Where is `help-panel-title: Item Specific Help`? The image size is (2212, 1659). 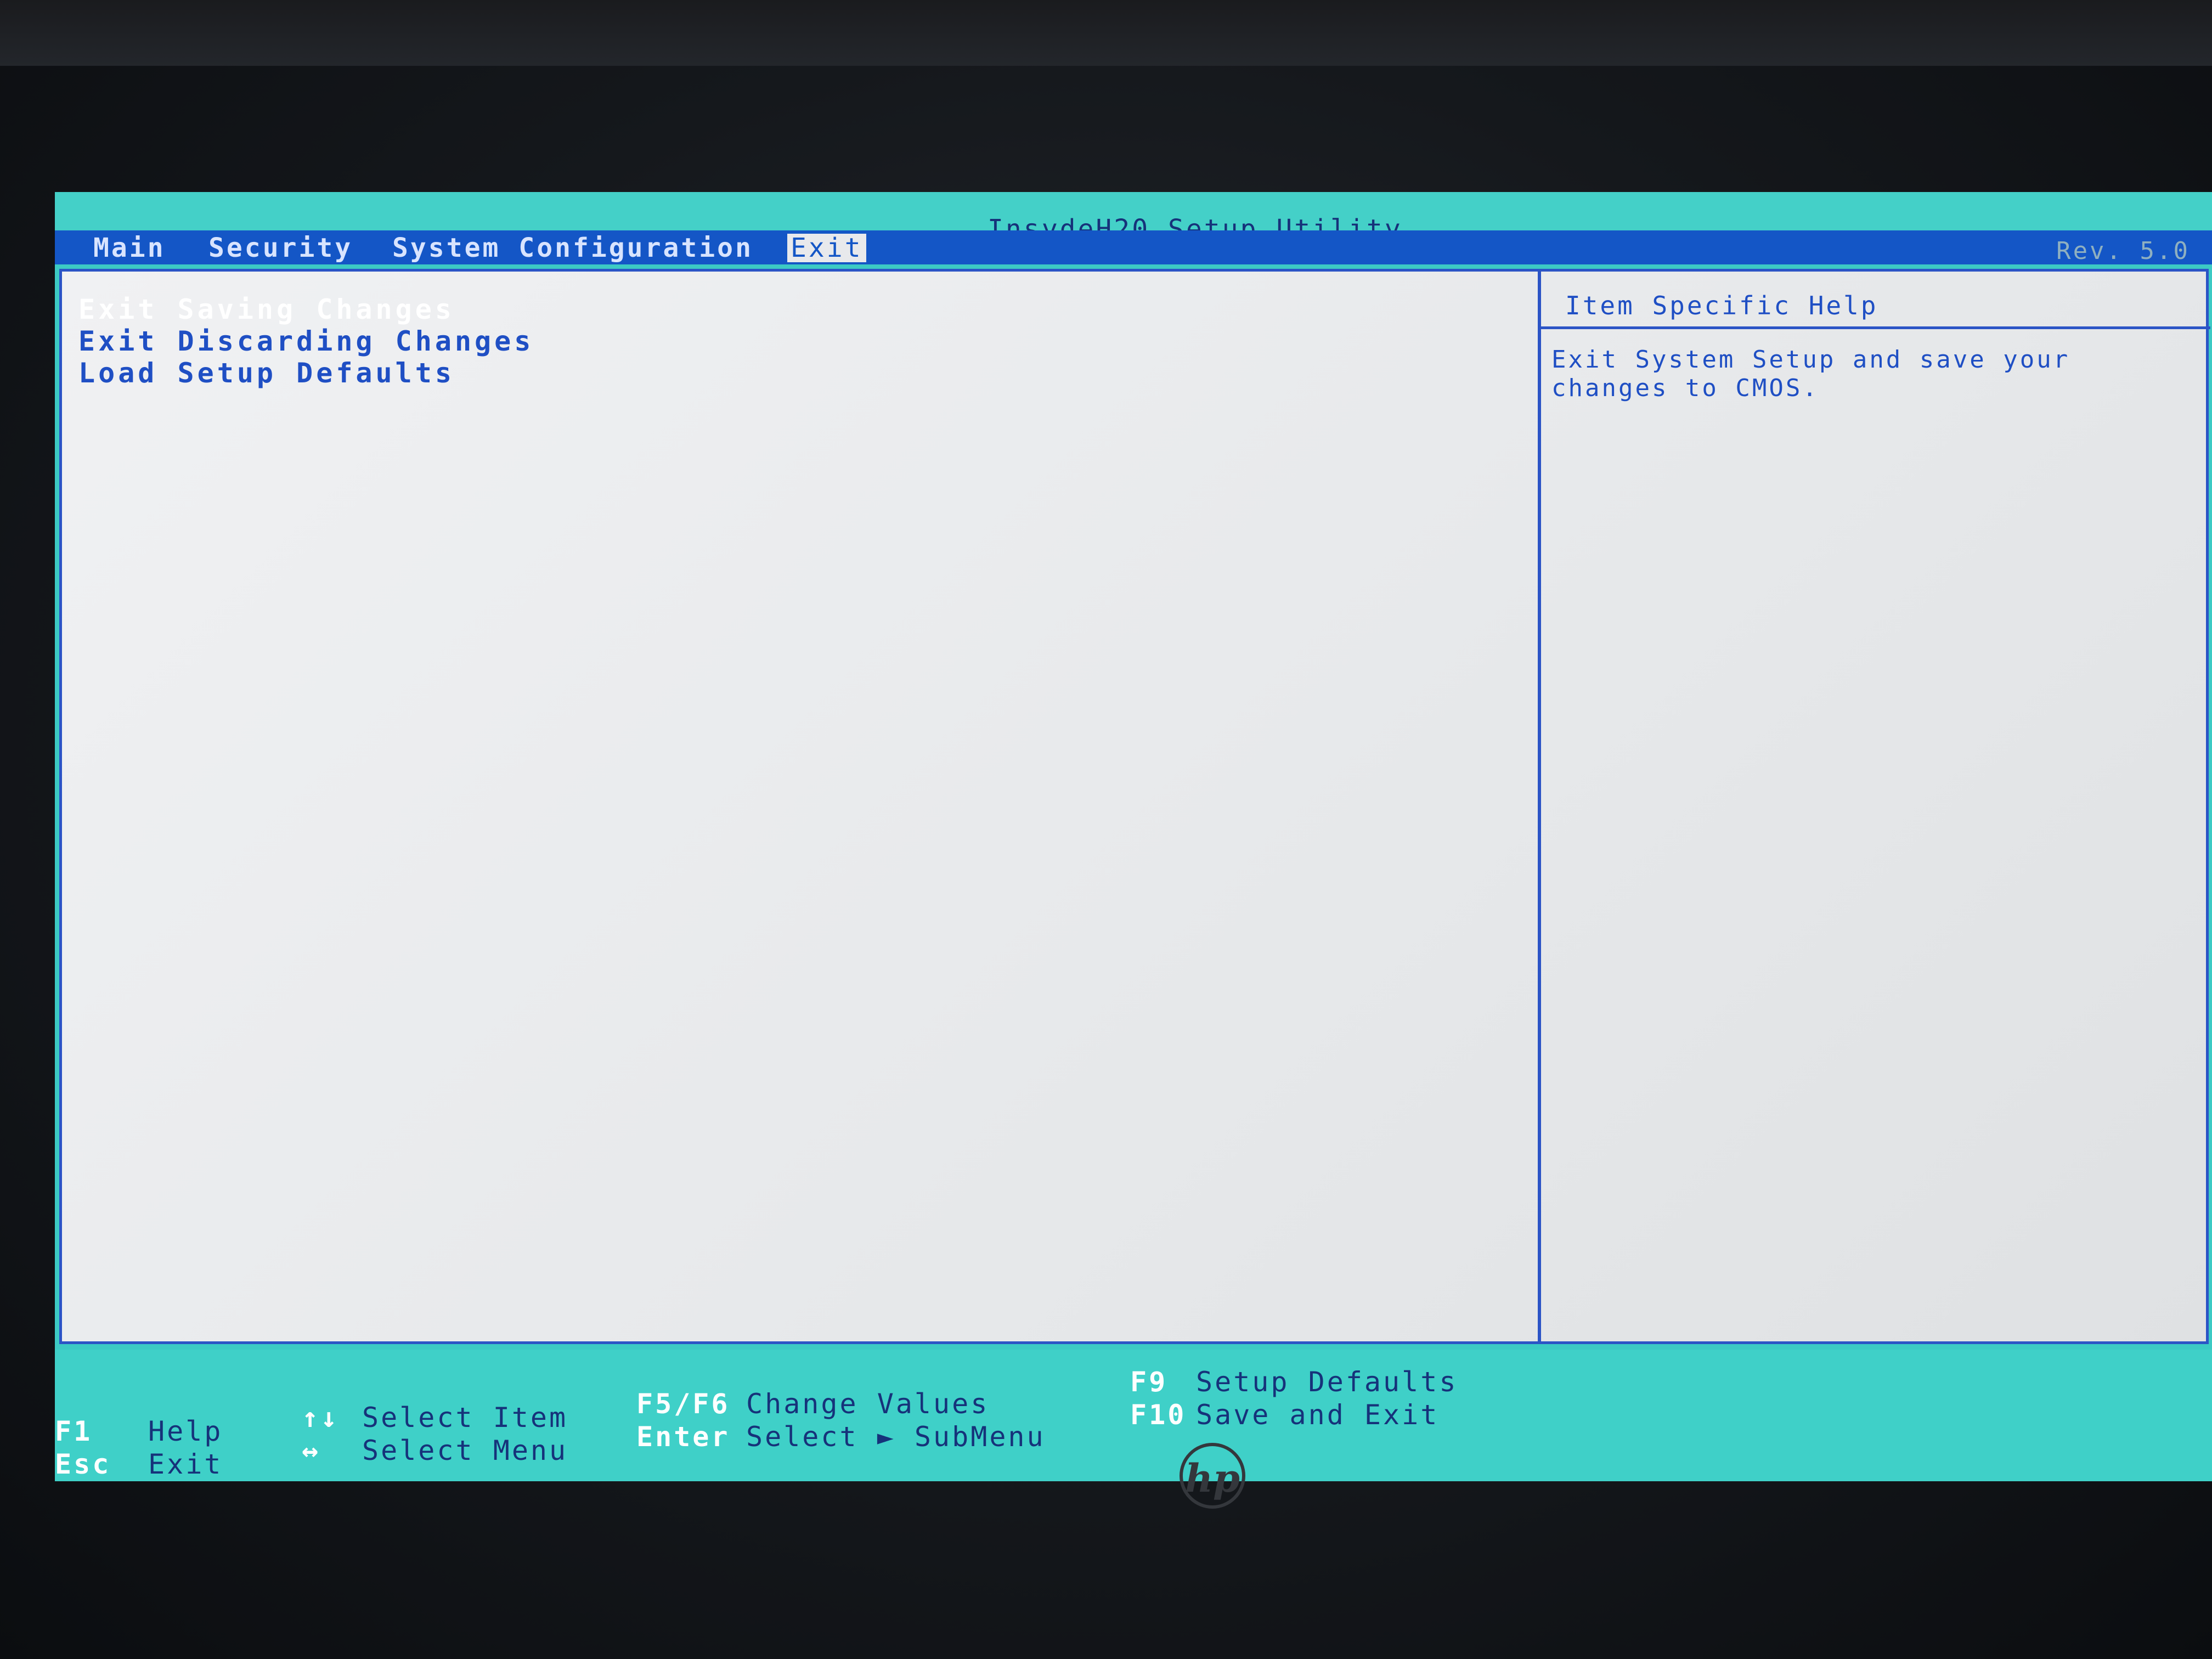
help-panel-title: Item Specific Help is located at coordinates (1721, 306).